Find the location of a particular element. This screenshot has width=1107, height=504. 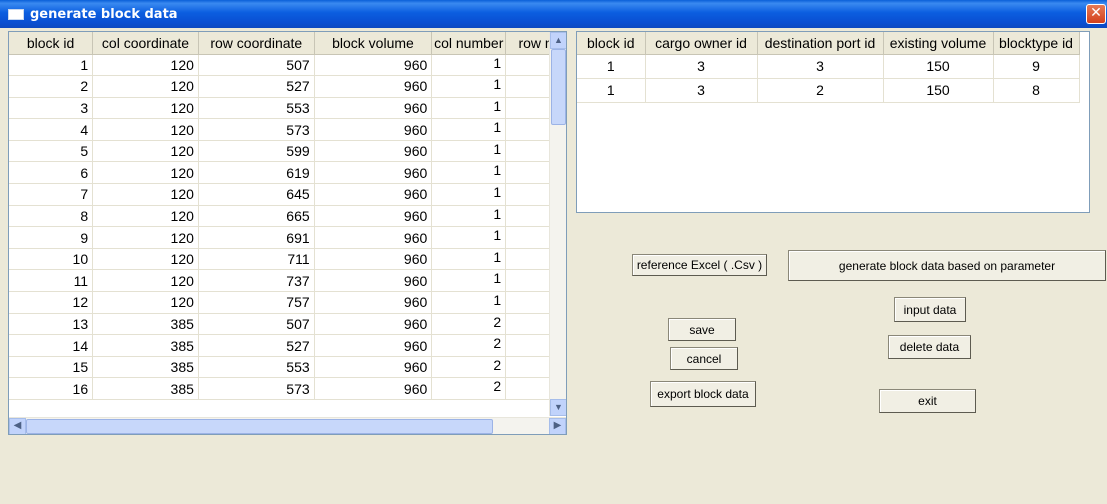

table-row: 12 120 757 960 1 is located at coordinates (287, 302).